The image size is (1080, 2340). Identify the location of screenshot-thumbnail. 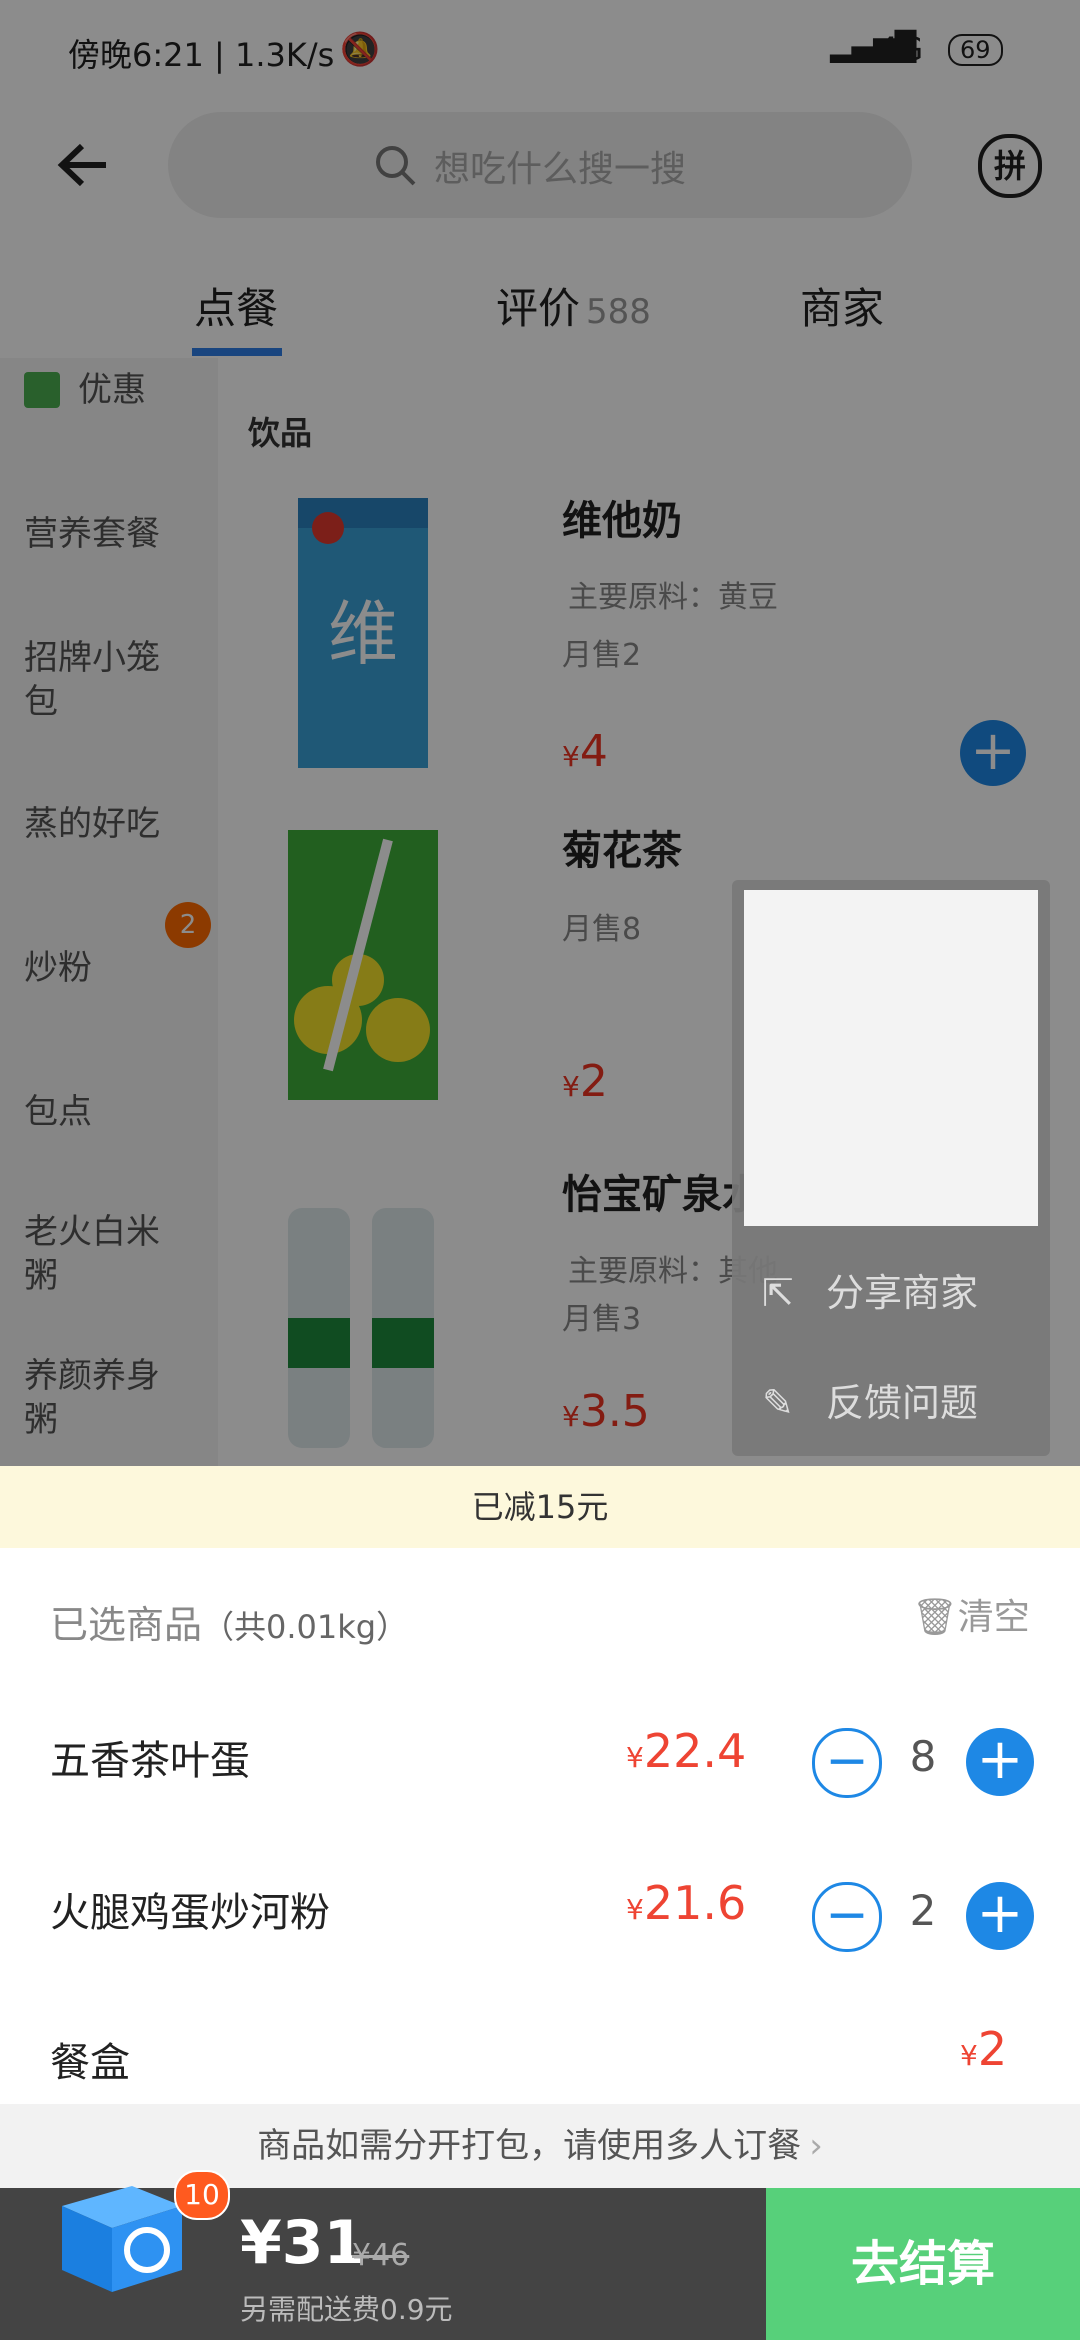
(891, 1058).